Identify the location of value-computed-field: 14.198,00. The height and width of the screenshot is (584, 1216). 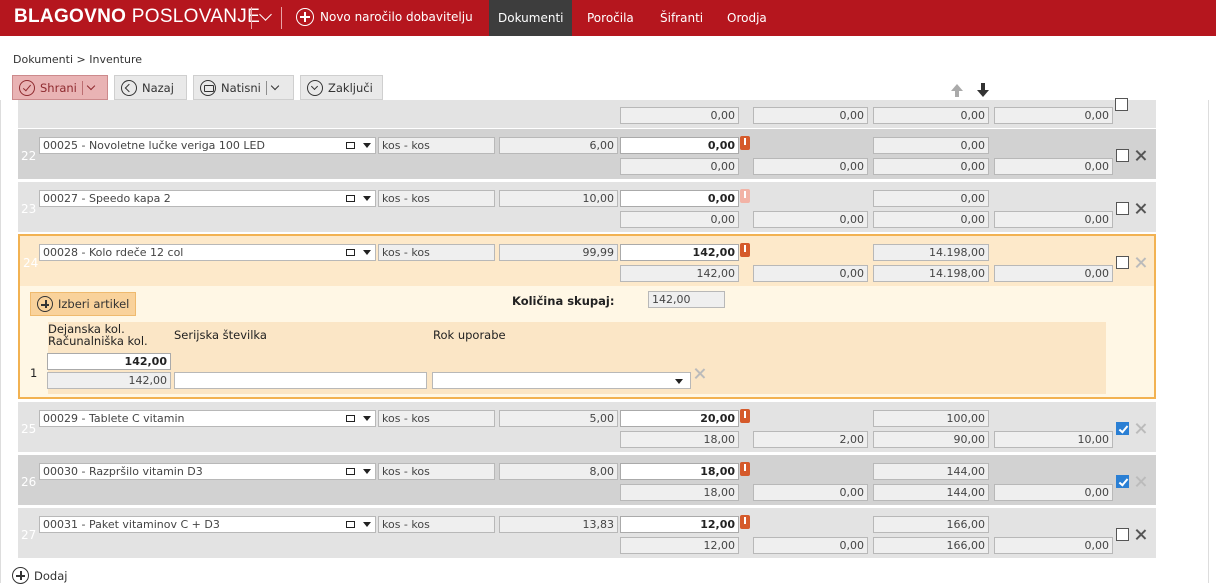
(931, 273).